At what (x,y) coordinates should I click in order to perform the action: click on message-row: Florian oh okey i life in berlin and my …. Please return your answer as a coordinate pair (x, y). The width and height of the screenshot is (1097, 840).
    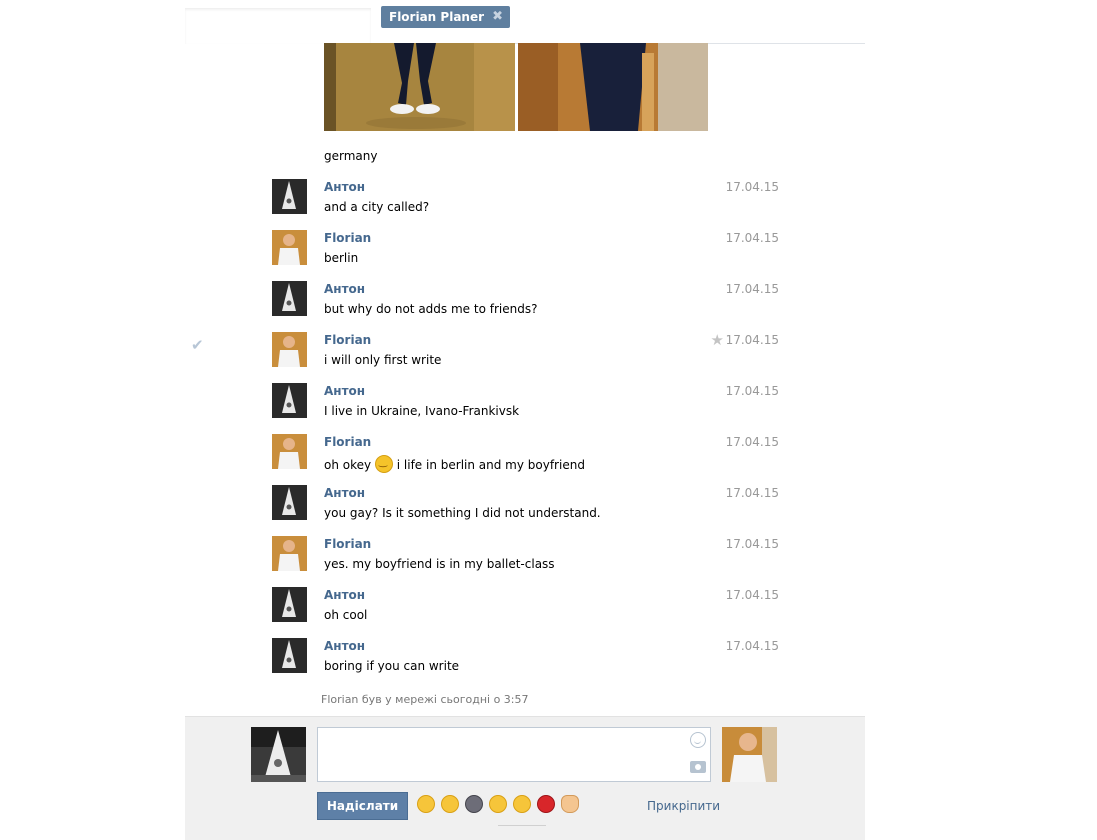
    Looking at the image, I should click on (525, 457).